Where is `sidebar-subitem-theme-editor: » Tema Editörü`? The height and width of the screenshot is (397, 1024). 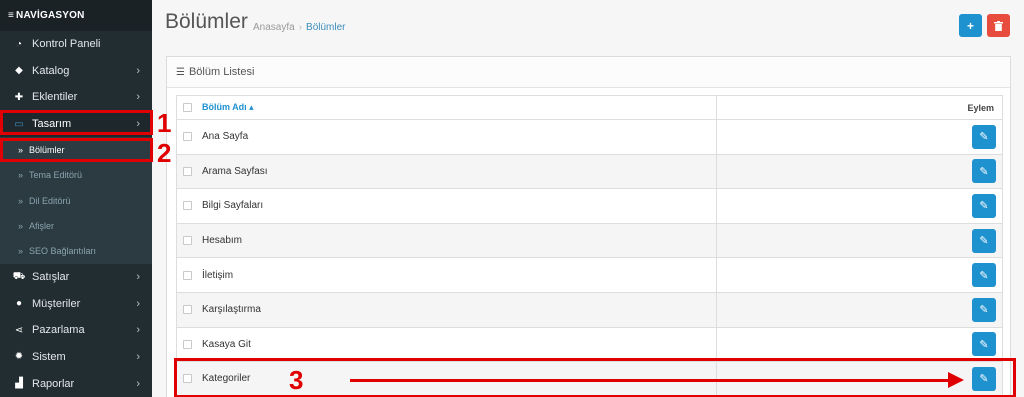 sidebar-subitem-theme-editor: » Tema Editörü is located at coordinates (76, 175).